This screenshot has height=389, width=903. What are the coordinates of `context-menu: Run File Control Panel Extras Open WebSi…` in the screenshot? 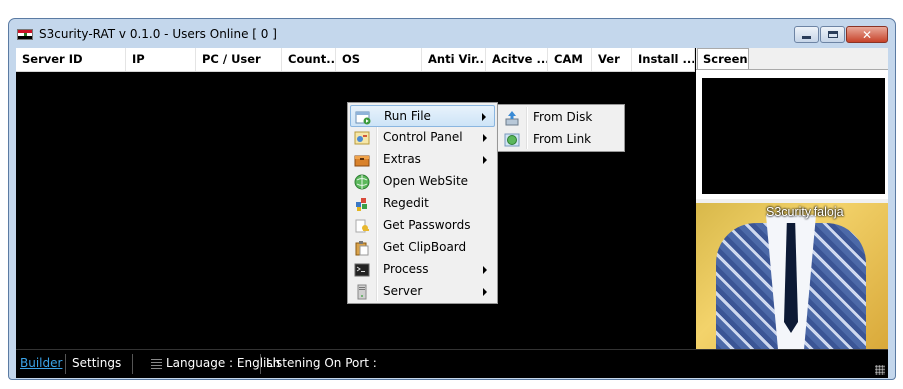 It's located at (422, 203).